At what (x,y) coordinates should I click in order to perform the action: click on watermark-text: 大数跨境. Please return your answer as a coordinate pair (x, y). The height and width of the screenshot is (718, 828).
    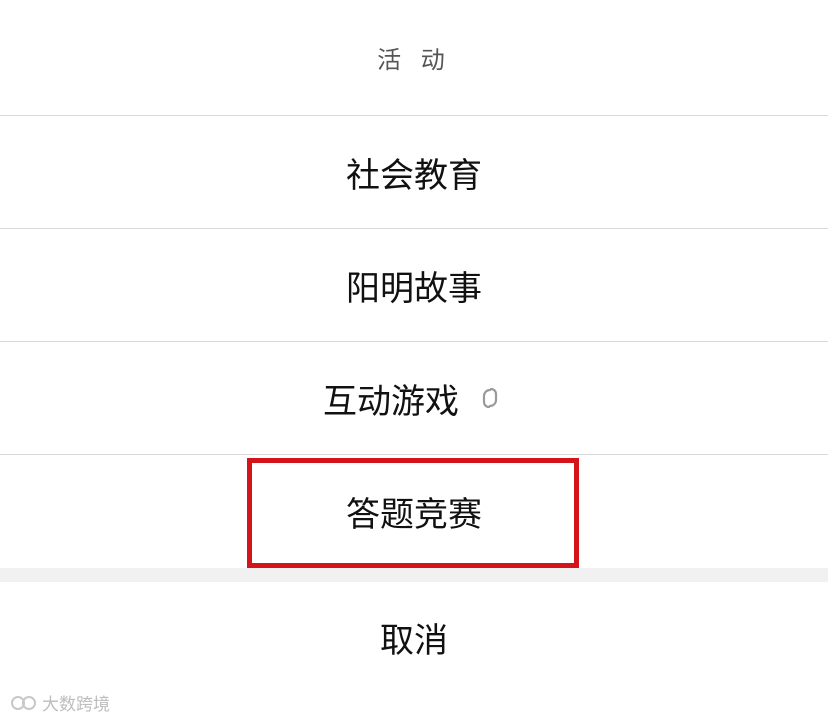
    Looking at the image, I should click on (76, 705).